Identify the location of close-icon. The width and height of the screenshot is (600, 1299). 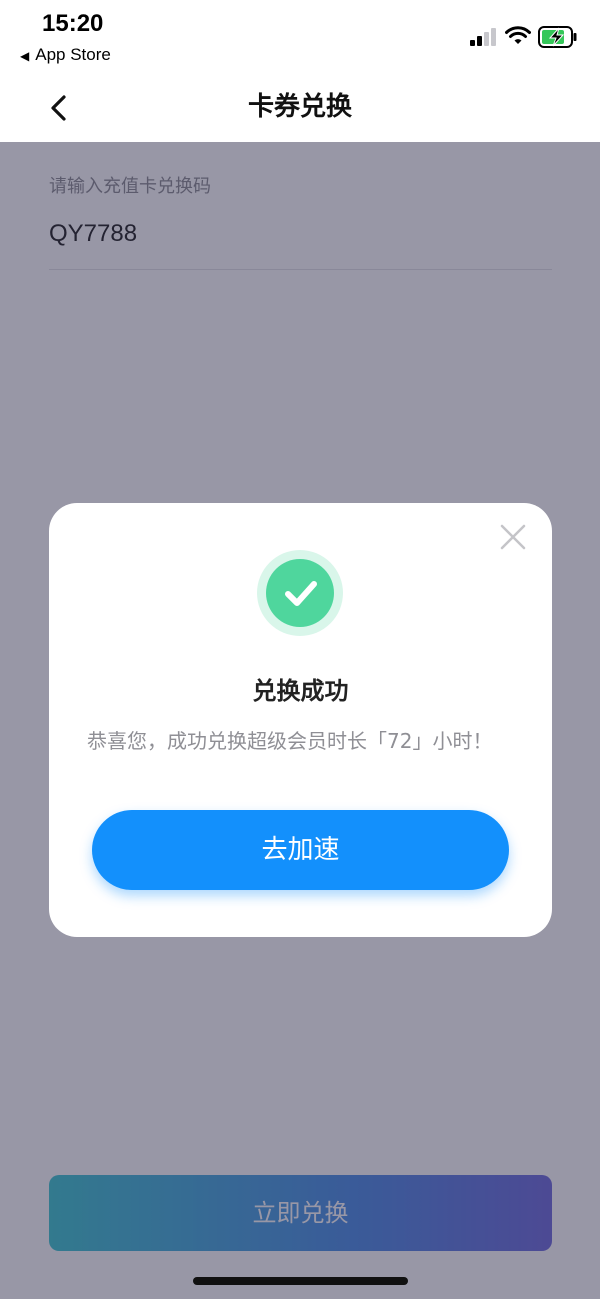
(513, 537).